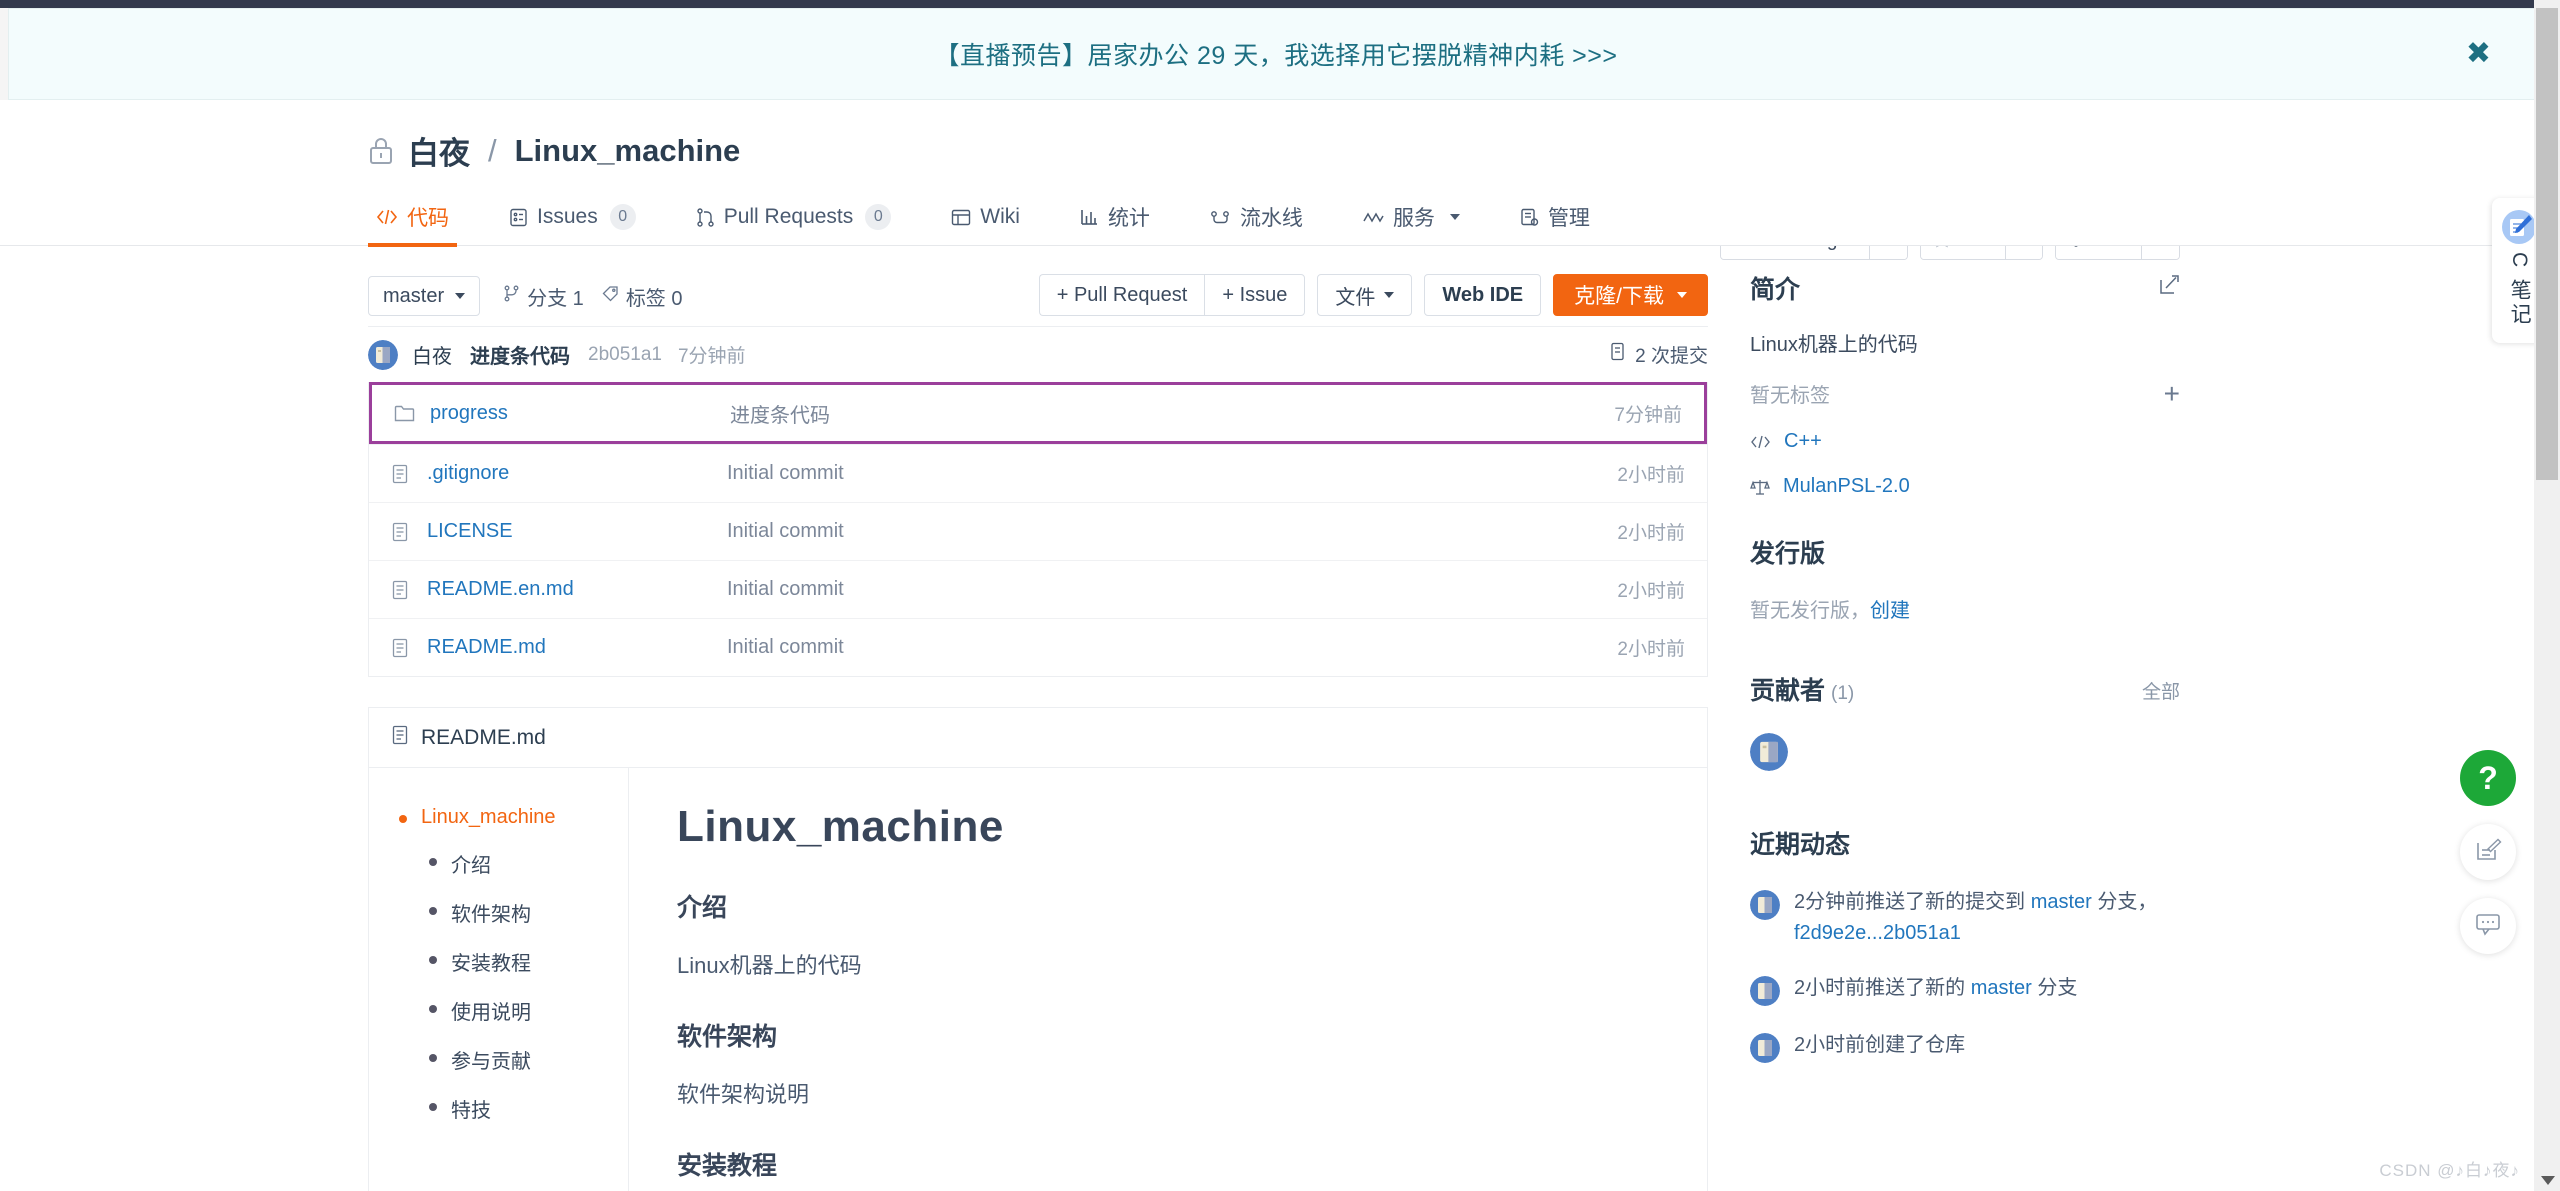 The height and width of the screenshot is (1191, 2560). What do you see at coordinates (2161, 690) in the screenshot?
I see `contributors-all-link: 全部` at bounding box center [2161, 690].